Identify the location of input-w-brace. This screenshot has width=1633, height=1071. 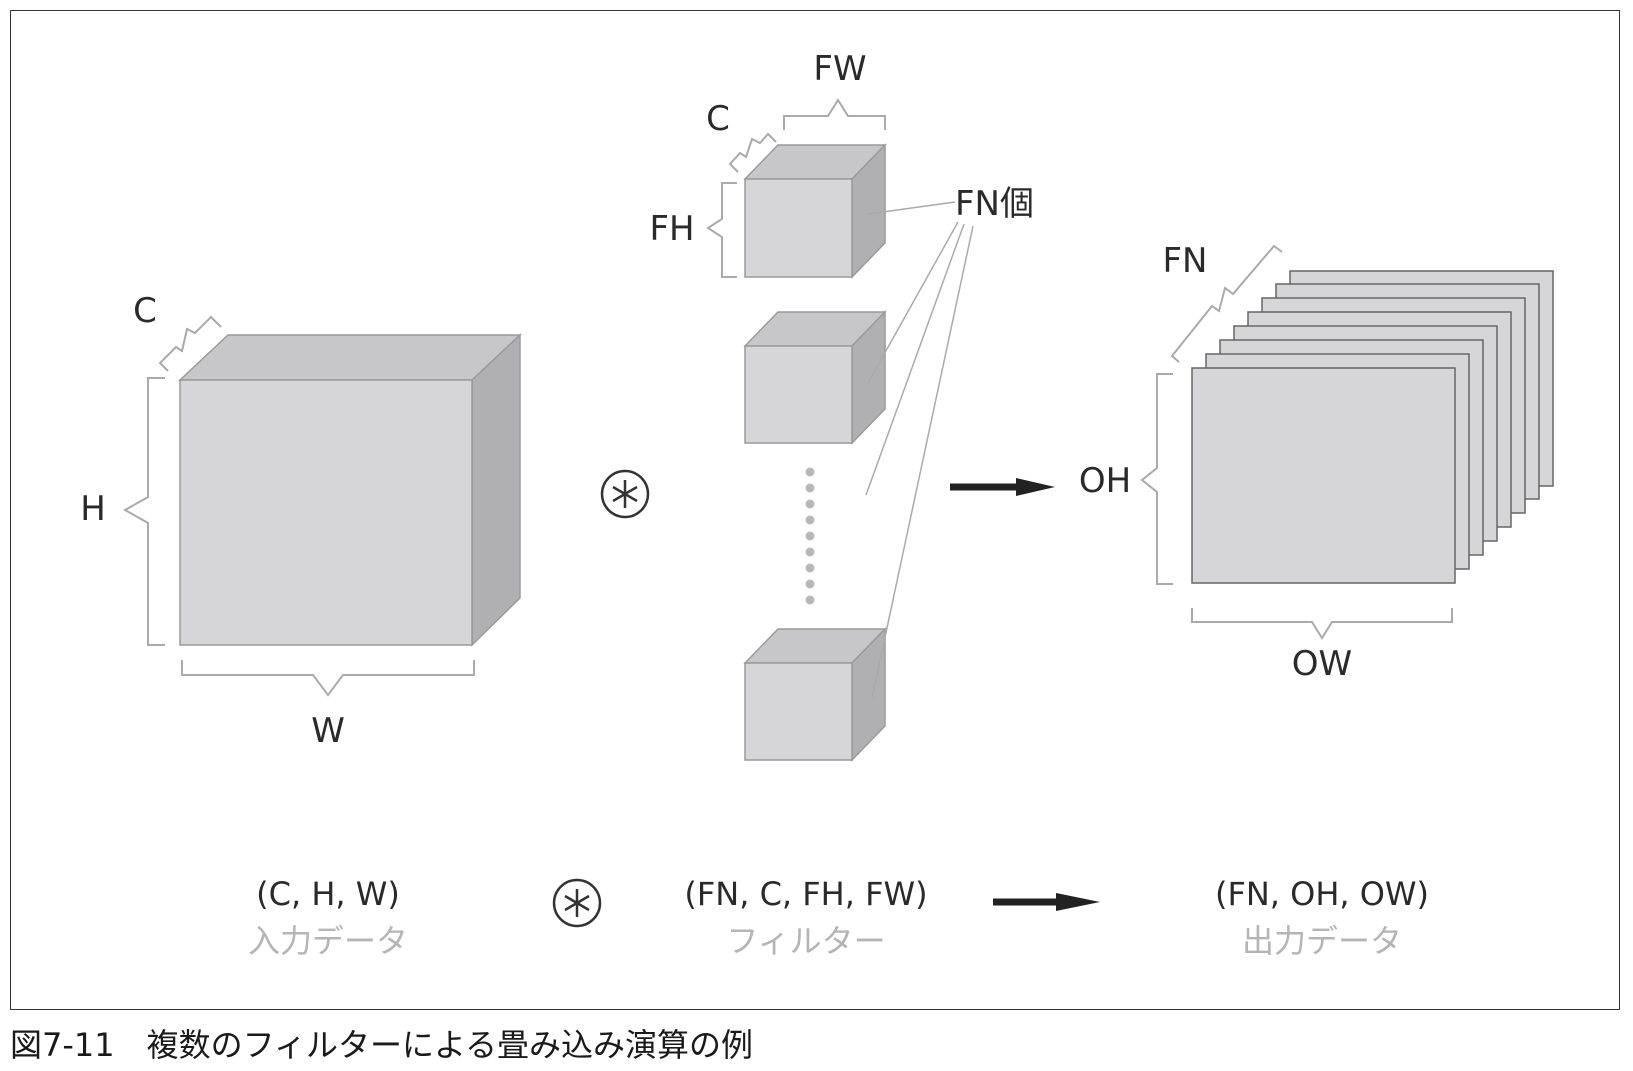
(328, 678).